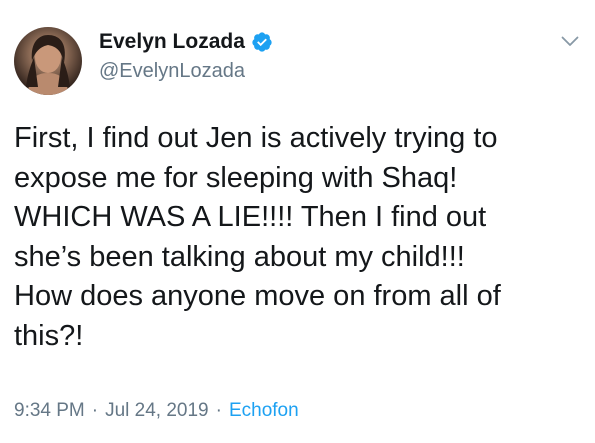  I want to click on tweet-date: Jul 24, 2019, so click(157, 411).